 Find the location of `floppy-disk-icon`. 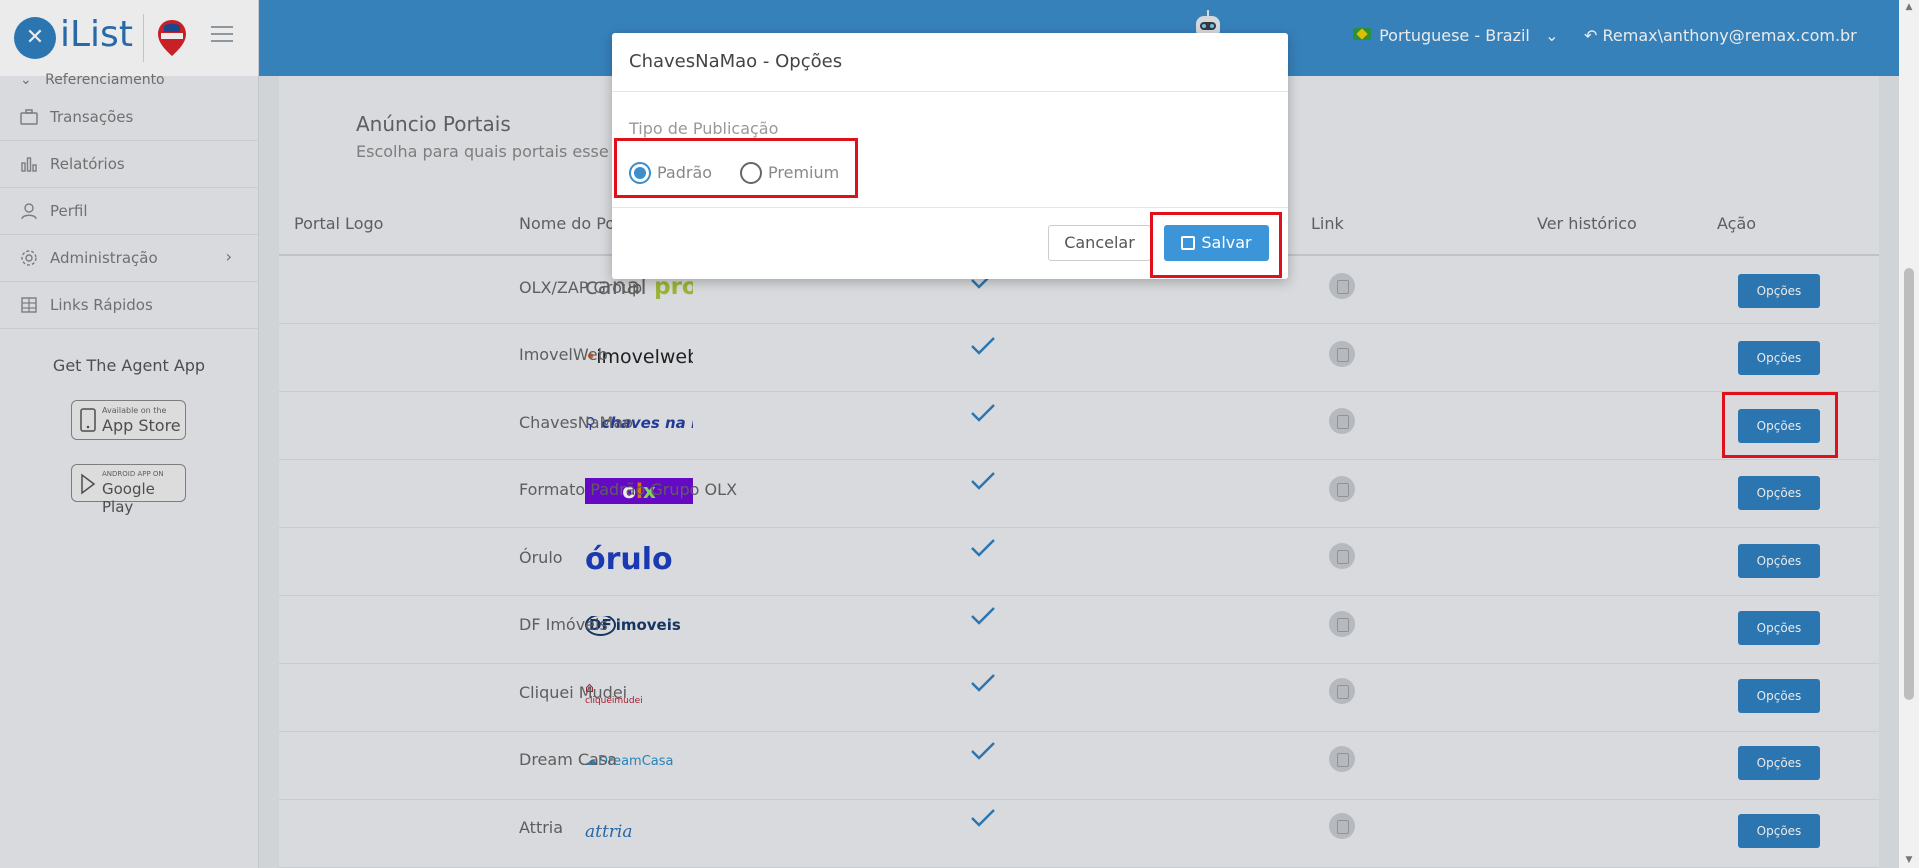

floppy-disk-icon is located at coordinates (1188, 243).